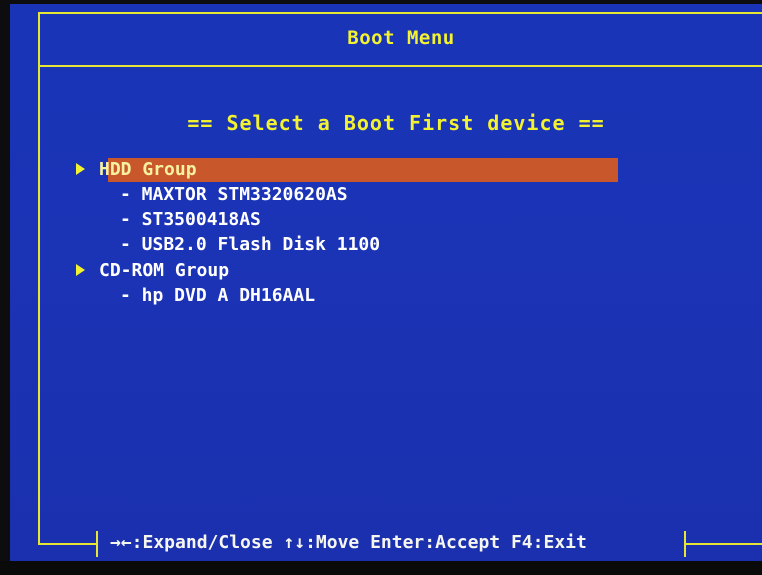  Describe the element at coordinates (68, 544) in the screenshot. I see `frame-bottom-border-left` at that location.